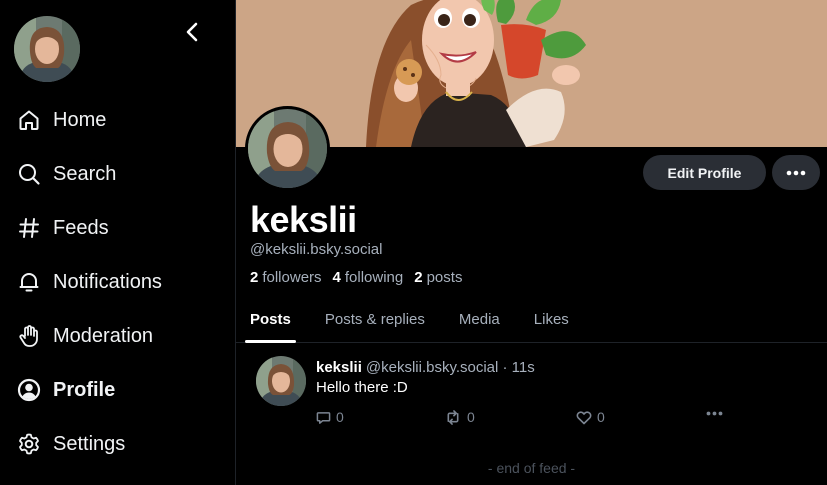  Describe the element at coordinates (84, 389) in the screenshot. I see `nav-label-profile: Profile` at that location.